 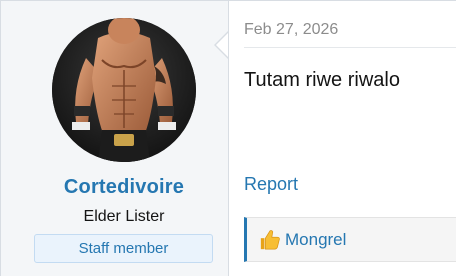 What do you see at coordinates (350, 47) in the screenshot?
I see `date-divider` at bounding box center [350, 47].